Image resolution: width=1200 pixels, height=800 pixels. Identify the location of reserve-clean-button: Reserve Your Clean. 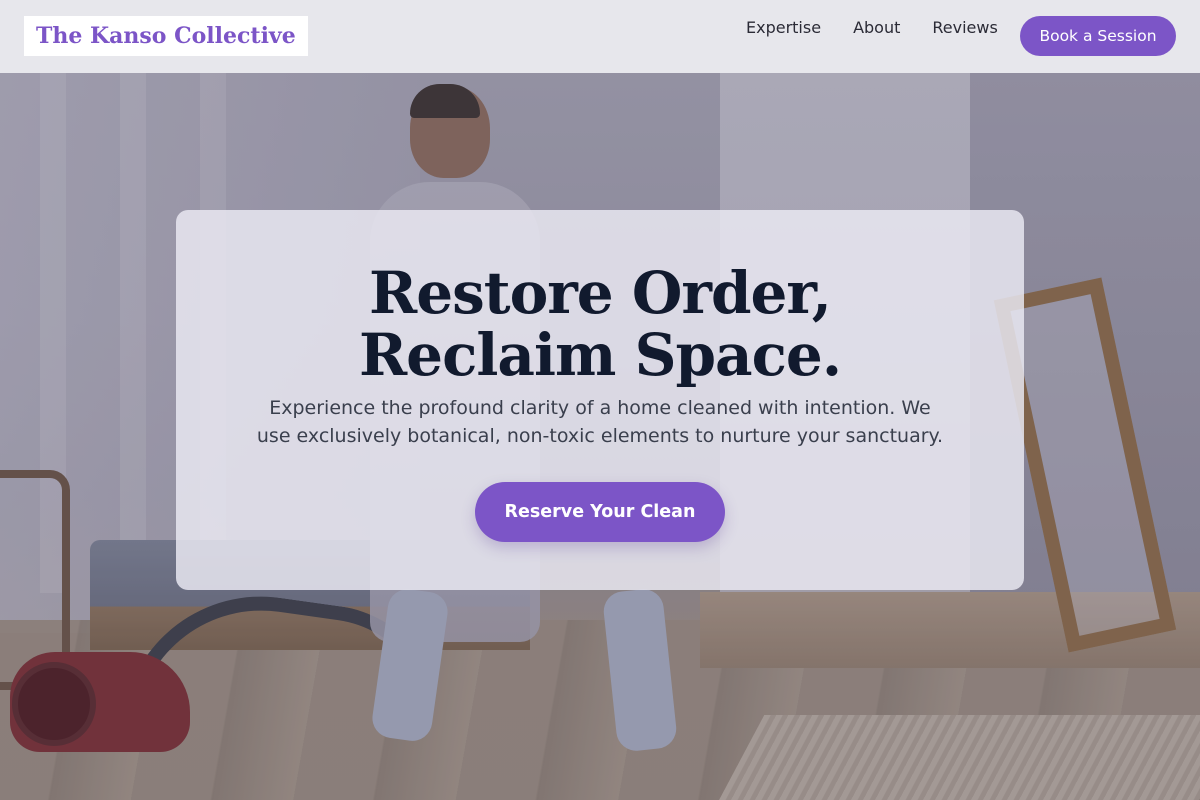
(600, 512).